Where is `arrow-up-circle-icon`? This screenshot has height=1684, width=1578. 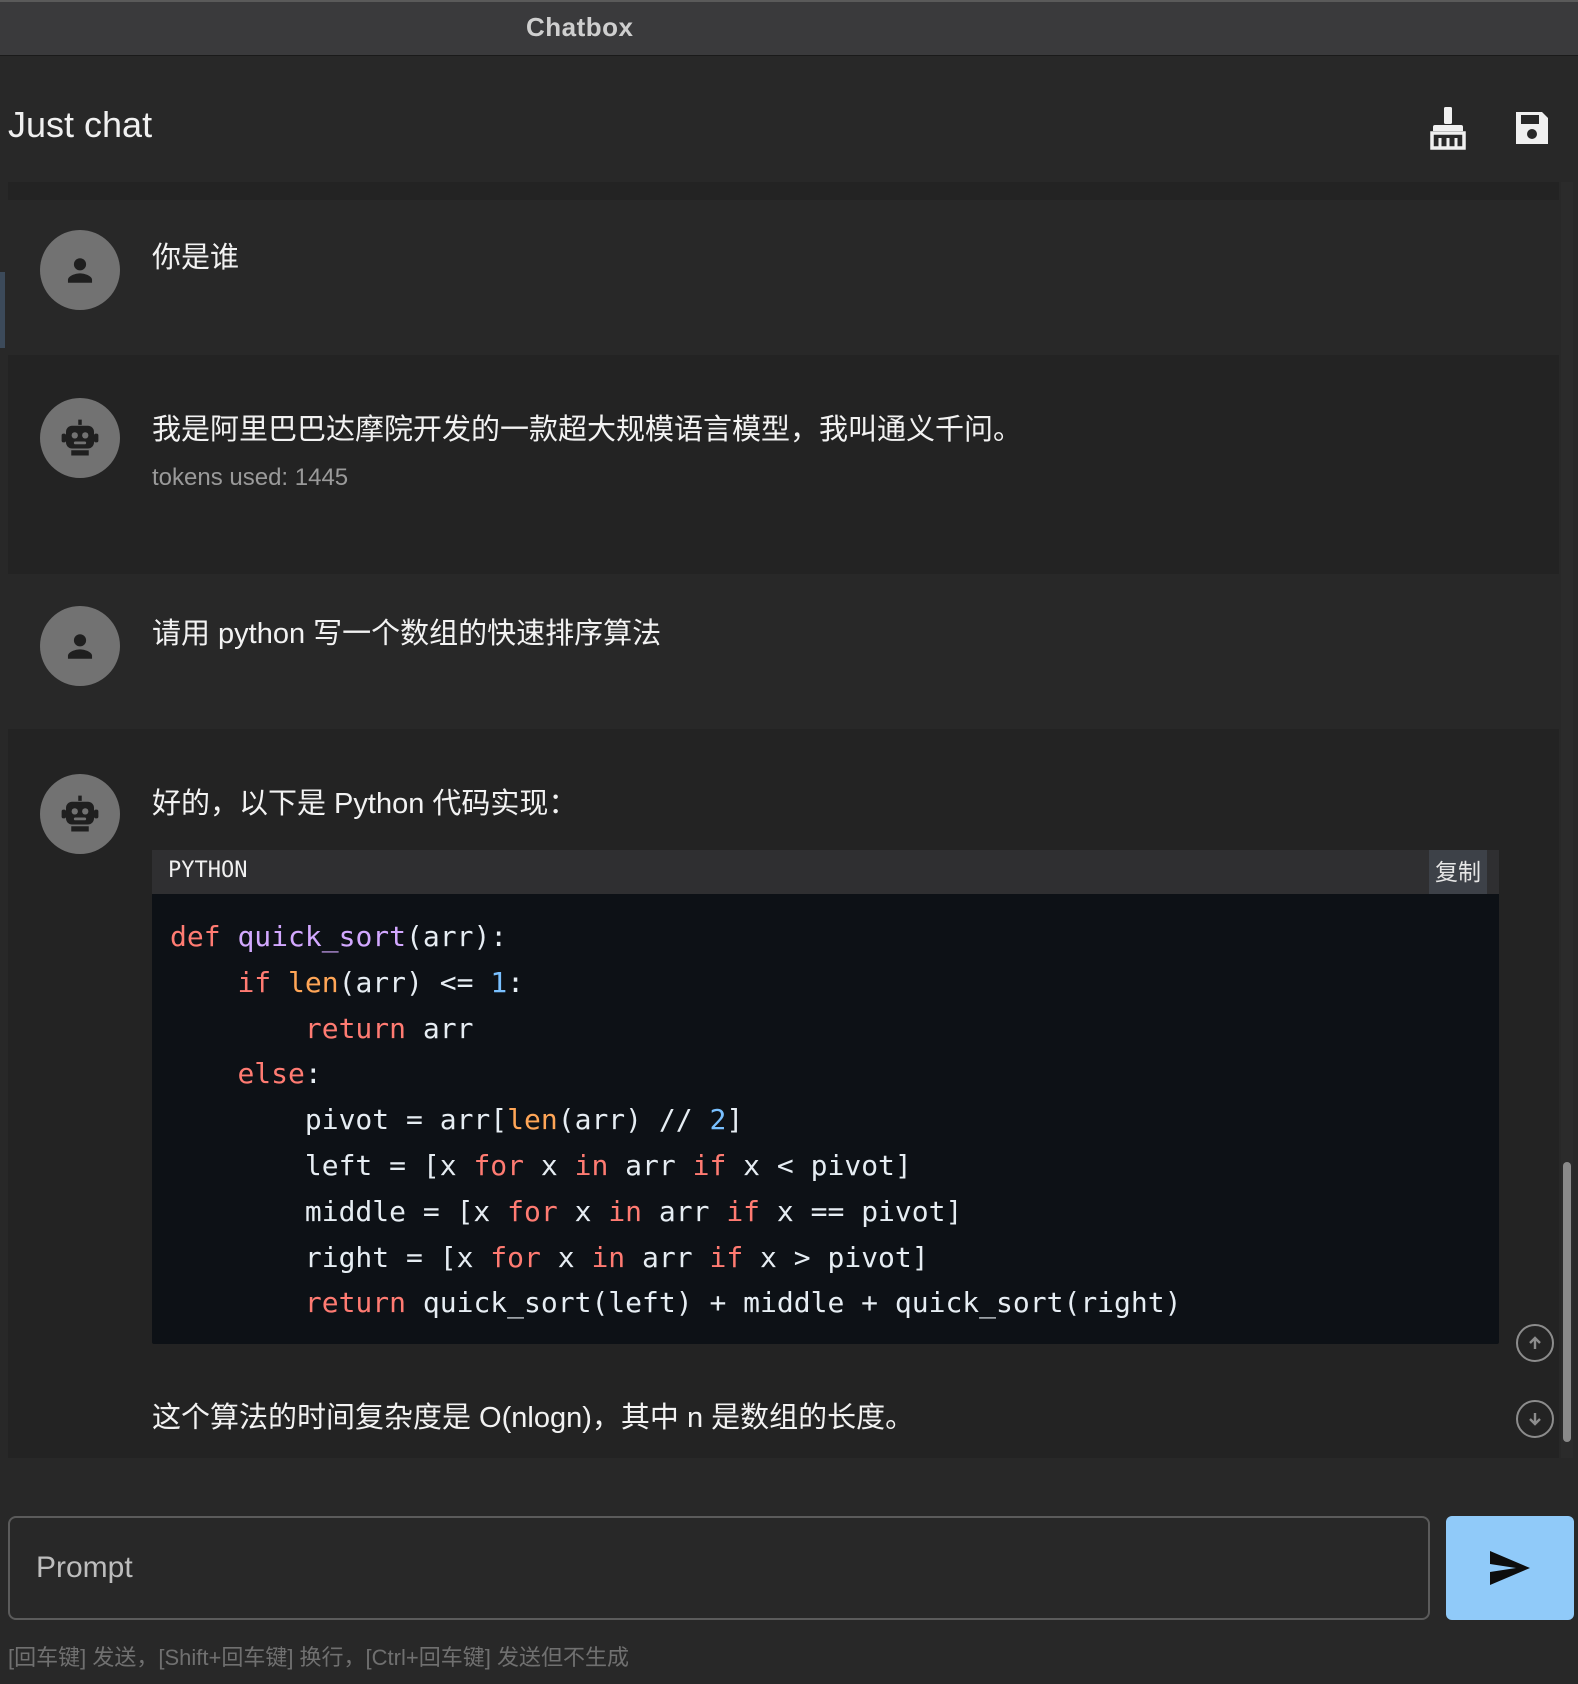
arrow-up-circle-icon is located at coordinates (1535, 1342).